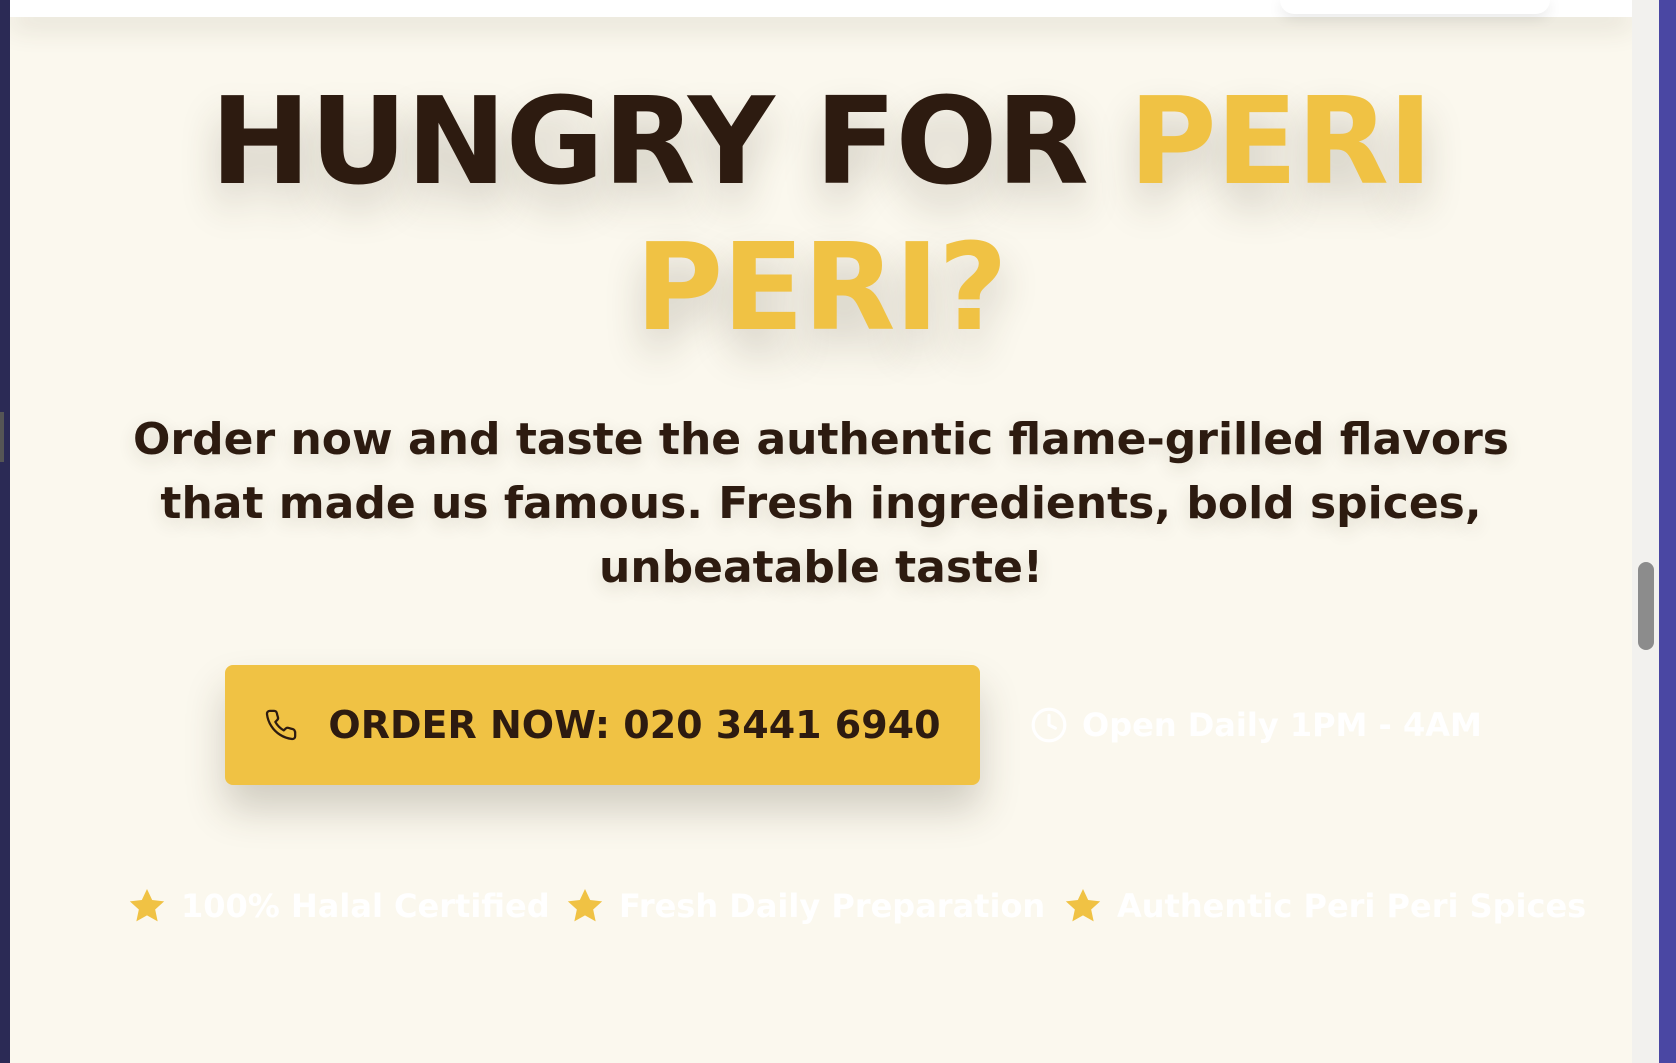 This screenshot has width=1676, height=1063. What do you see at coordinates (2, 437) in the screenshot?
I see `window-left-edge` at bounding box center [2, 437].